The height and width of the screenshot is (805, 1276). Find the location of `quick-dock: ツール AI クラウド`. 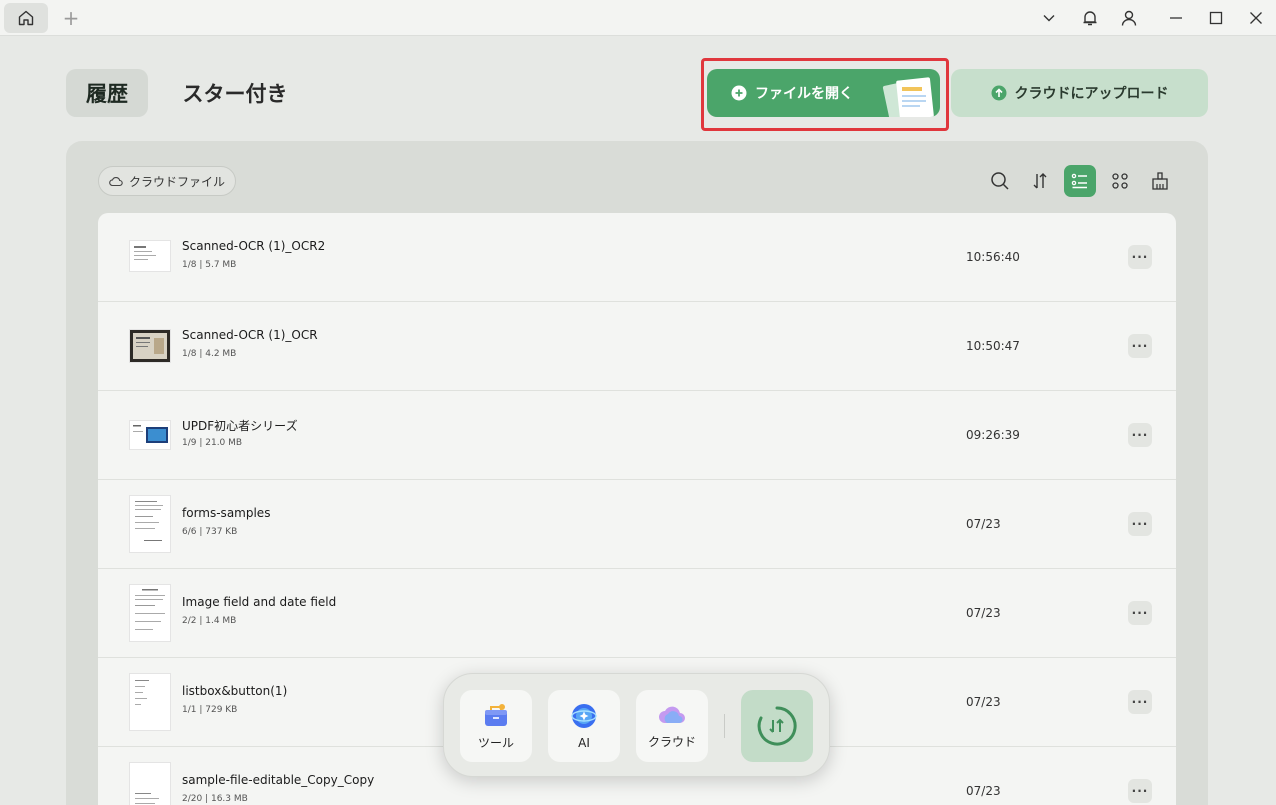

quick-dock: ツール AI クラウド is located at coordinates (636, 725).